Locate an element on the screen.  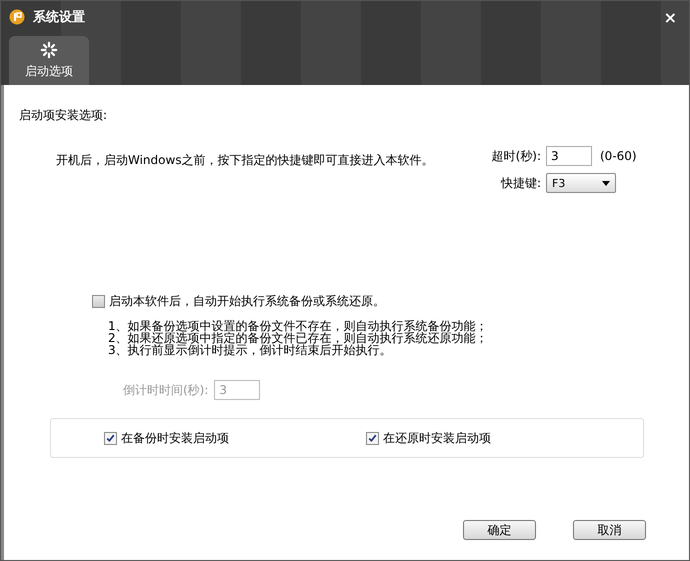
note-text: 2、如果还原选项中指定的备份文件已存在，则自动执行系统还原功能； is located at coordinates (298, 338).